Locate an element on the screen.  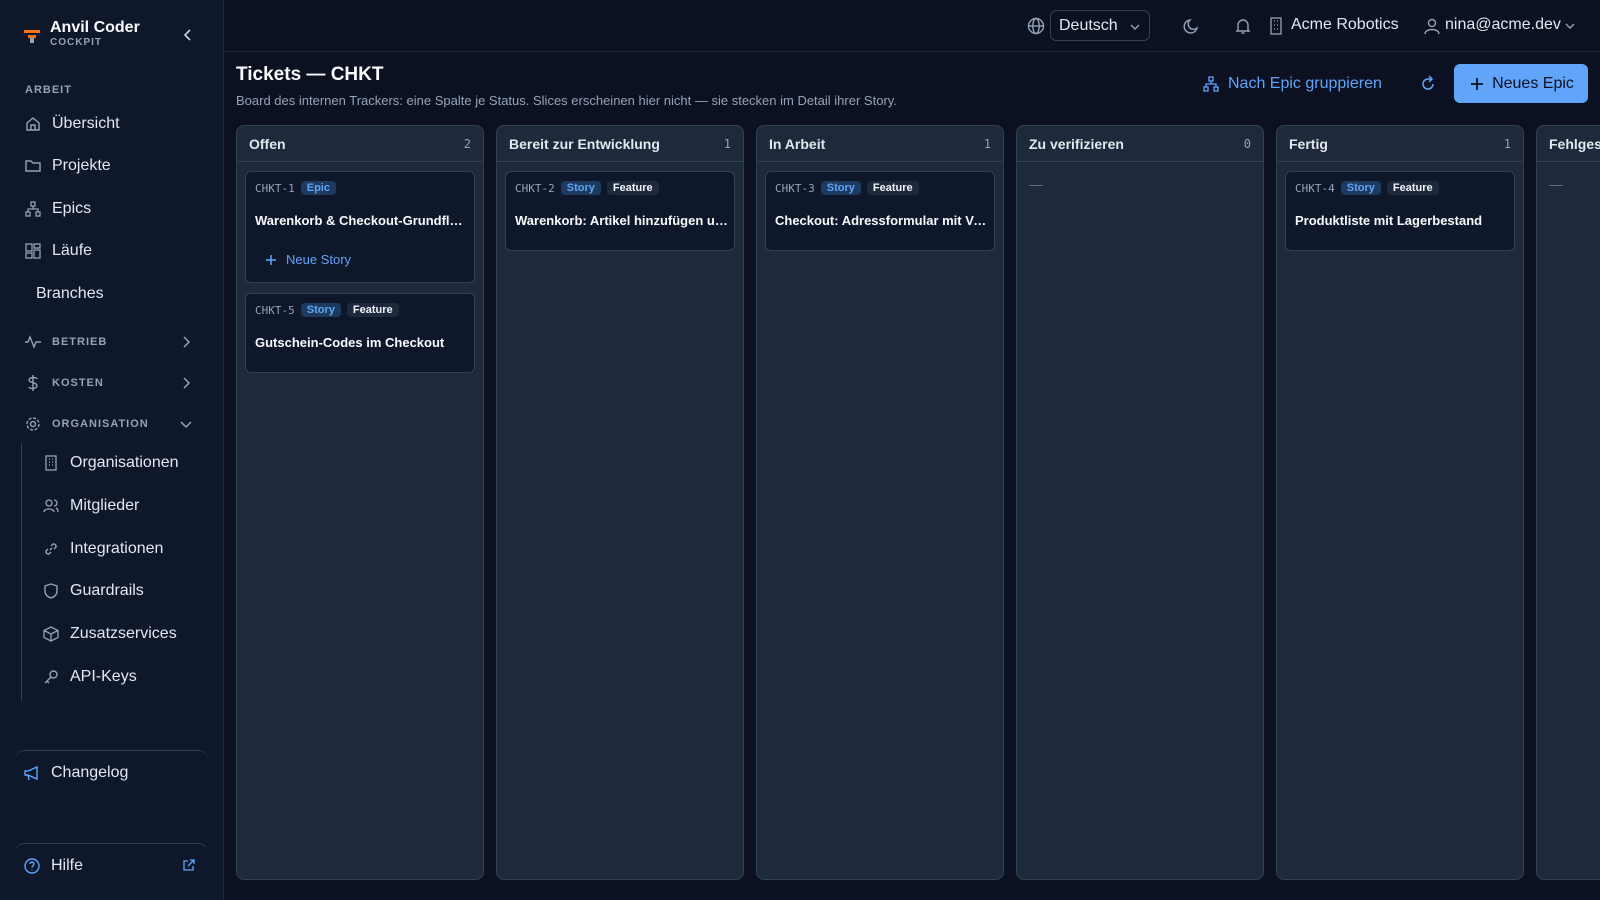
shield-icon is located at coordinates (51, 591).